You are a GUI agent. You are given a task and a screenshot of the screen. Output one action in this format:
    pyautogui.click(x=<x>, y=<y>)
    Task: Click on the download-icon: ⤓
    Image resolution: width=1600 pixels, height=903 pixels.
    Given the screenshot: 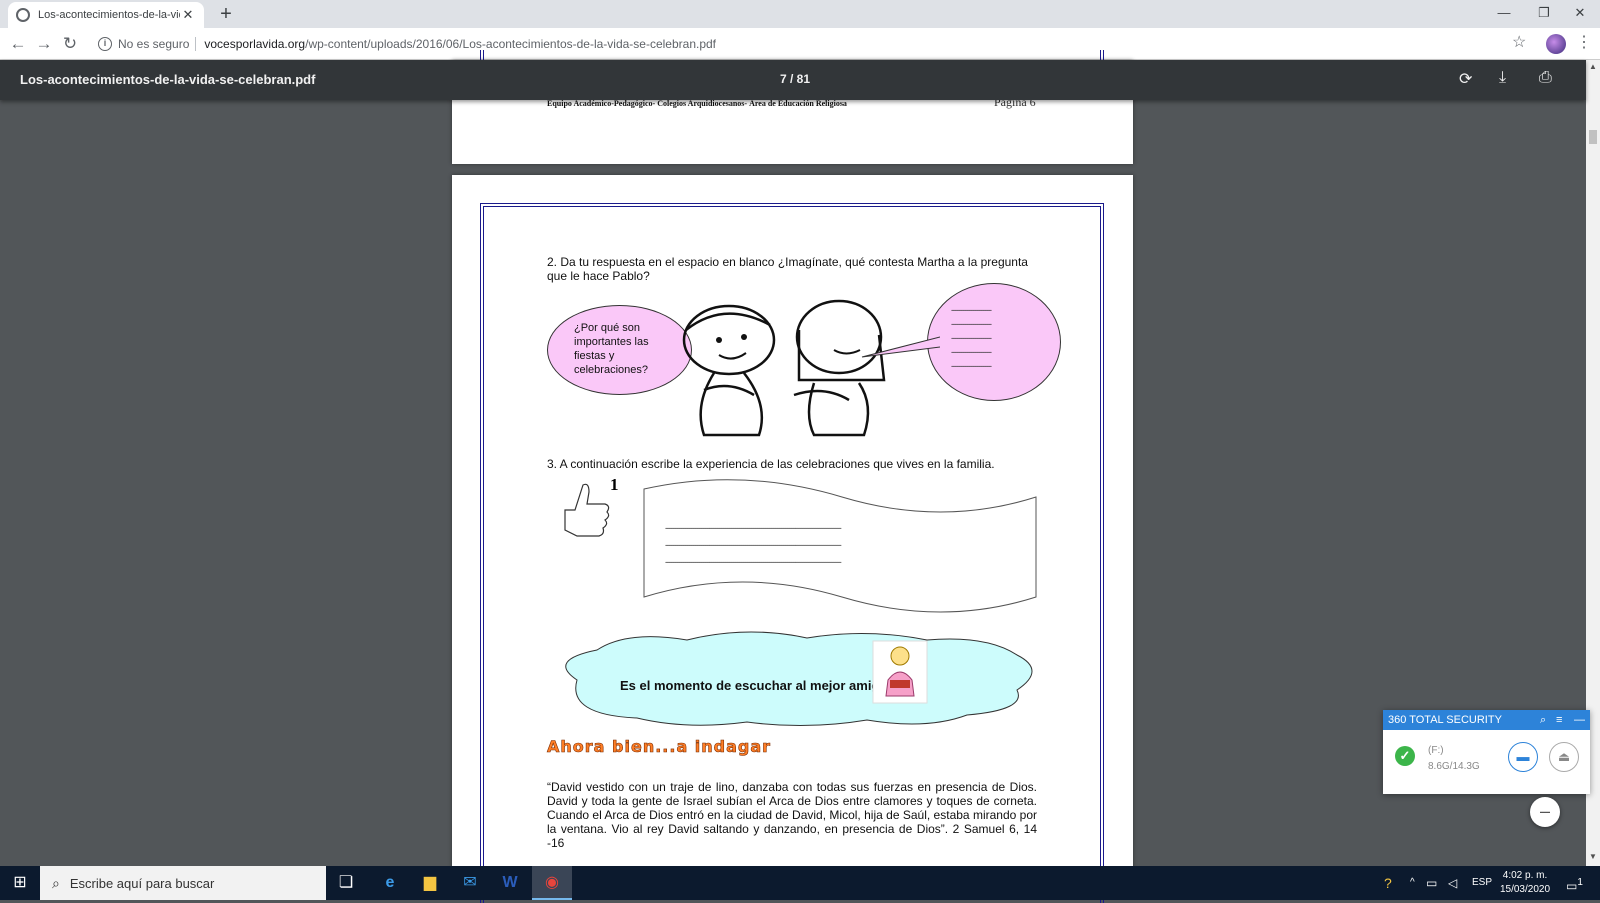 What is the action you would take?
    pyautogui.click(x=1502, y=78)
    